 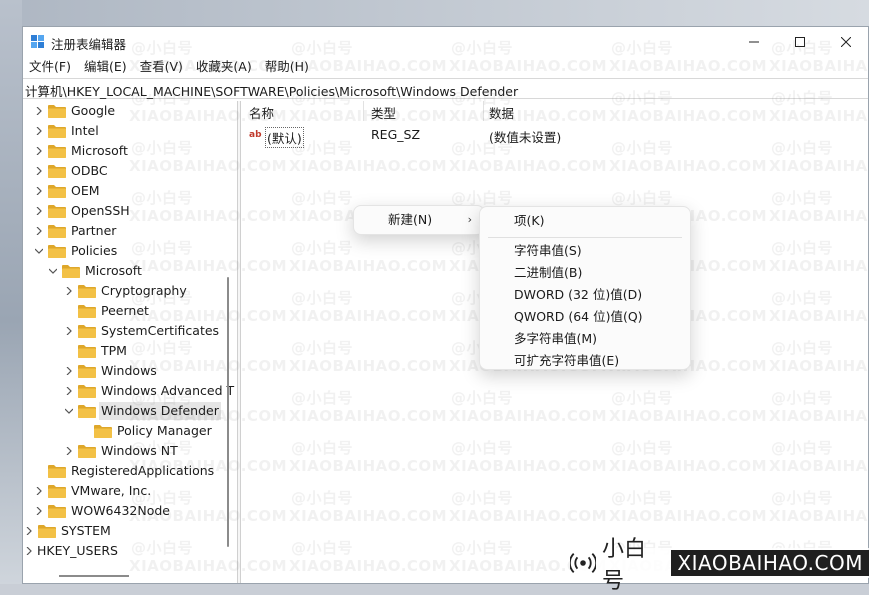 I want to click on close-icon, so click(x=846, y=42).